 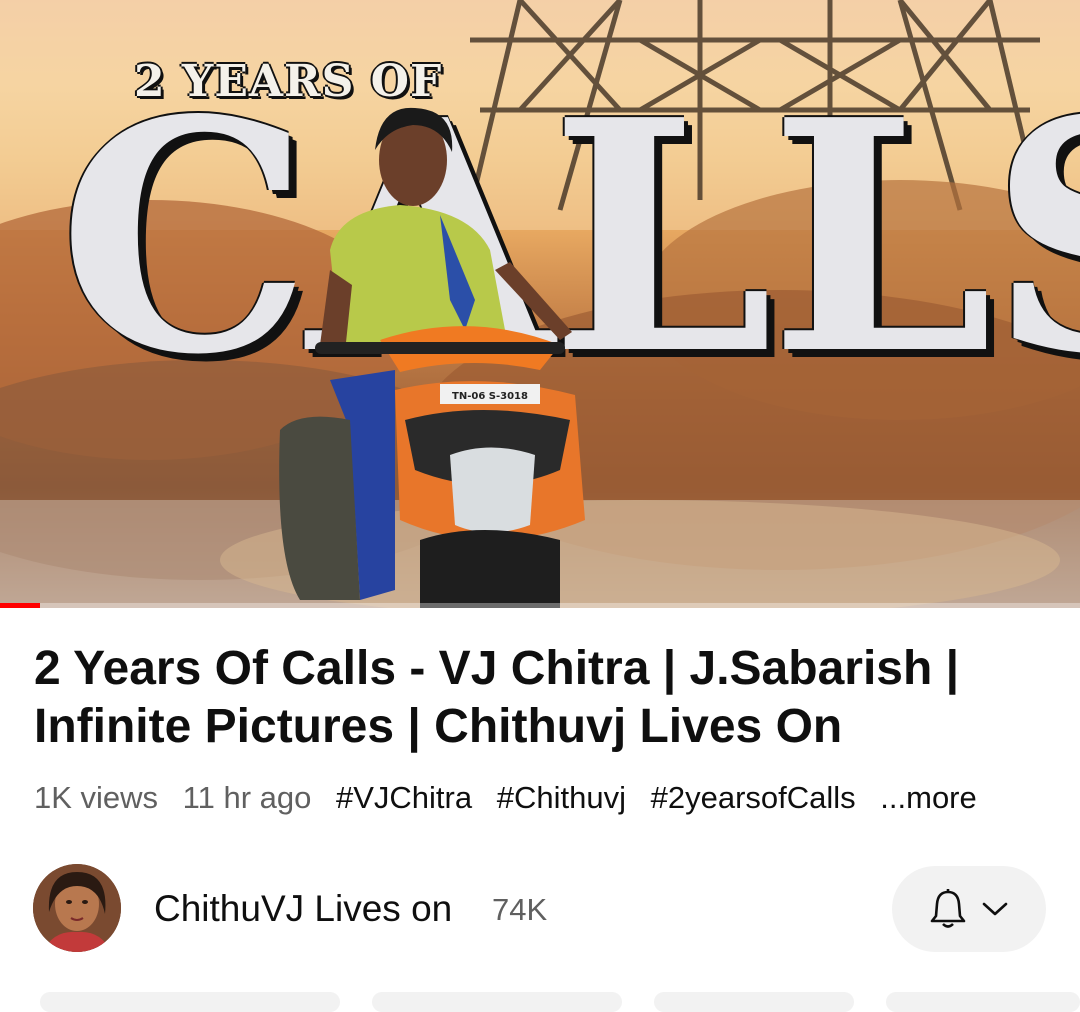 I want to click on view-count: 1K views, so click(x=96, y=797).